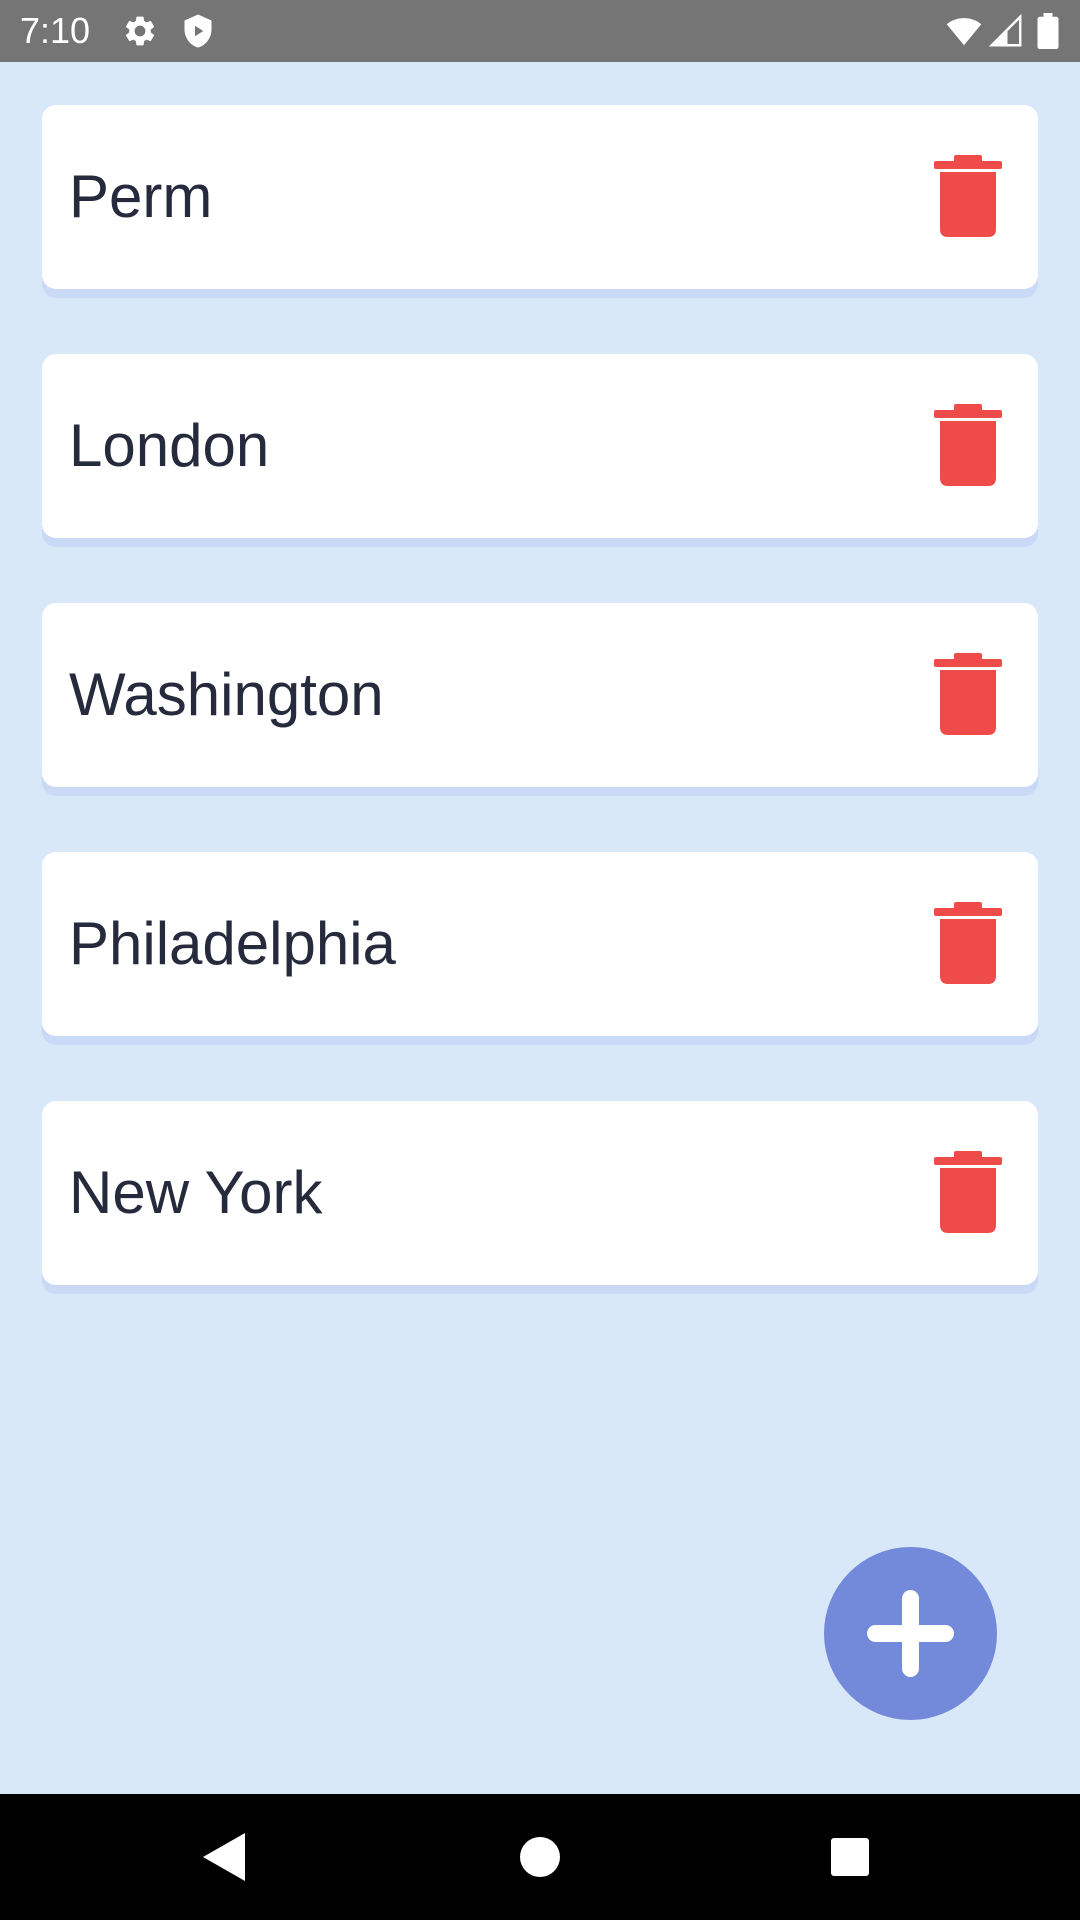 The width and height of the screenshot is (1080, 1920). I want to click on home-icon, so click(540, 1857).